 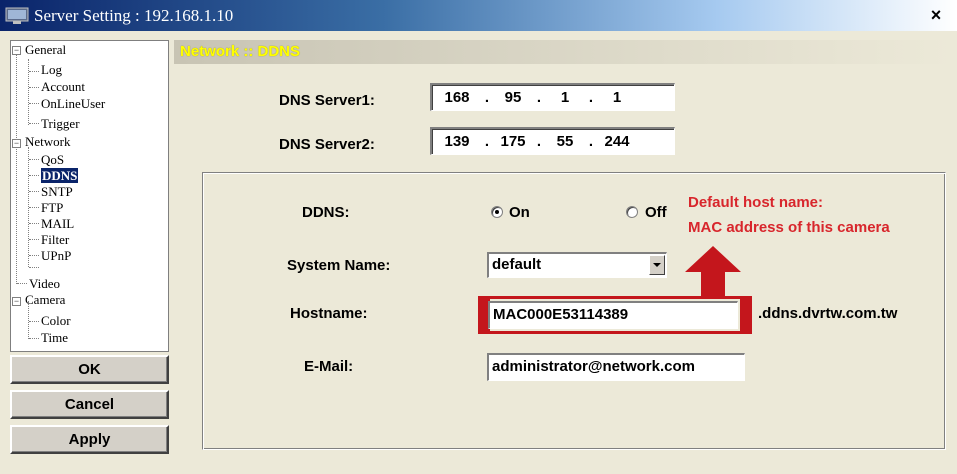 What do you see at coordinates (617, 141) in the screenshot?
I see `ip-octet: 244` at bounding box center [617, 141].